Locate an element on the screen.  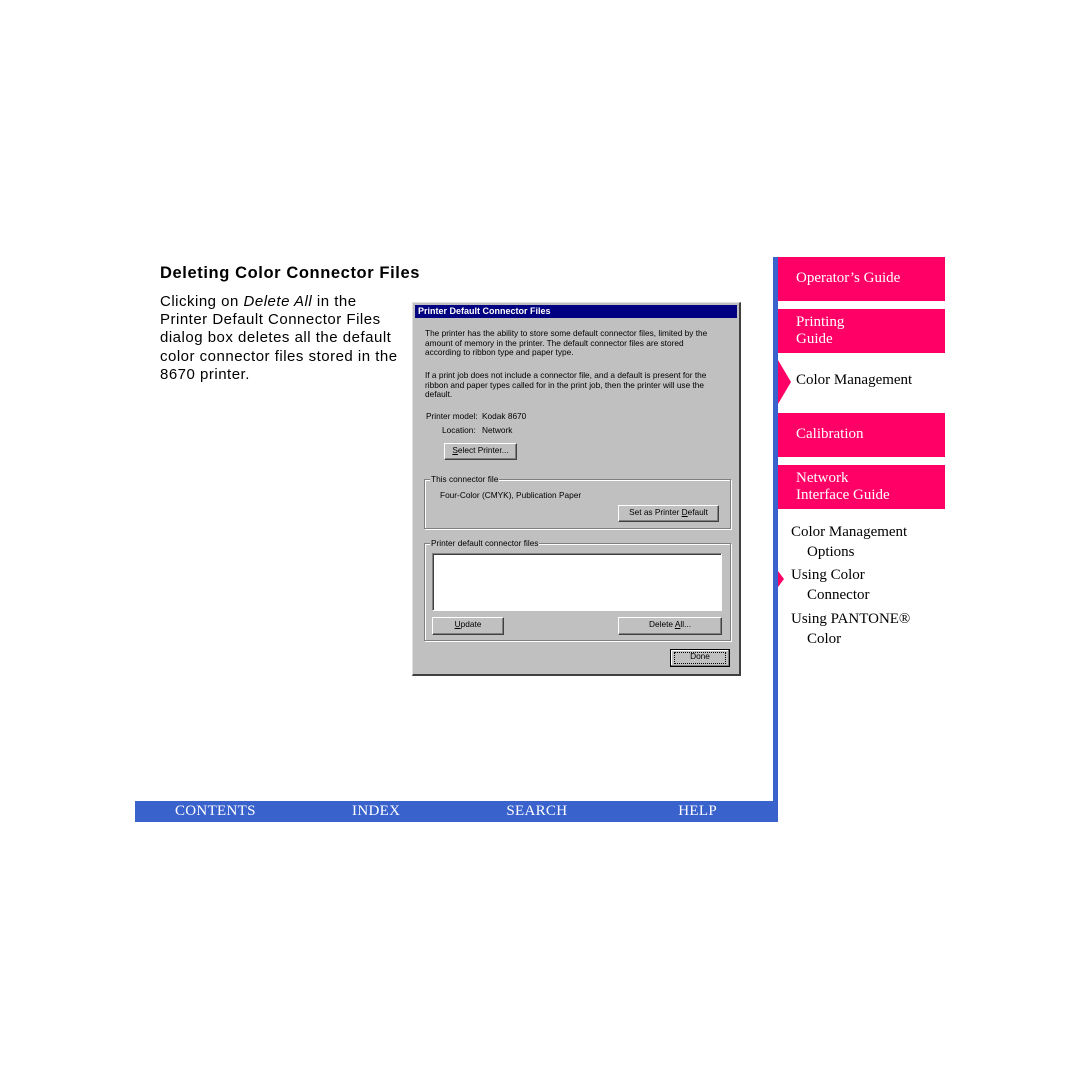
done-button: Done is located at coordinates (700, 658).